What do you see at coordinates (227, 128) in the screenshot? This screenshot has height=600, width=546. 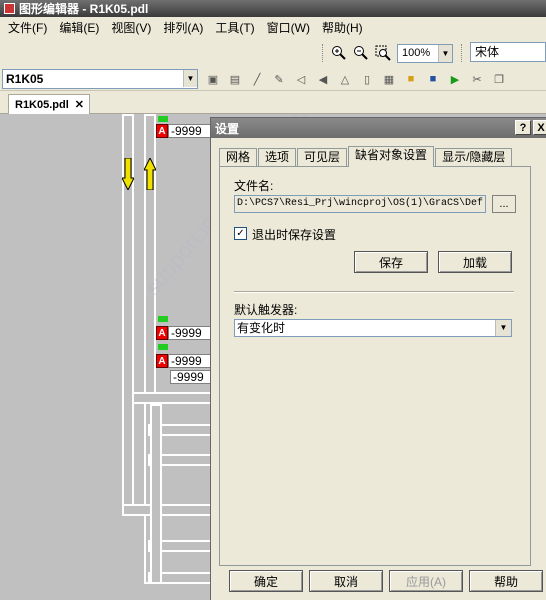 I see `dialog-title: 设置` at bounding box center [227, 128].